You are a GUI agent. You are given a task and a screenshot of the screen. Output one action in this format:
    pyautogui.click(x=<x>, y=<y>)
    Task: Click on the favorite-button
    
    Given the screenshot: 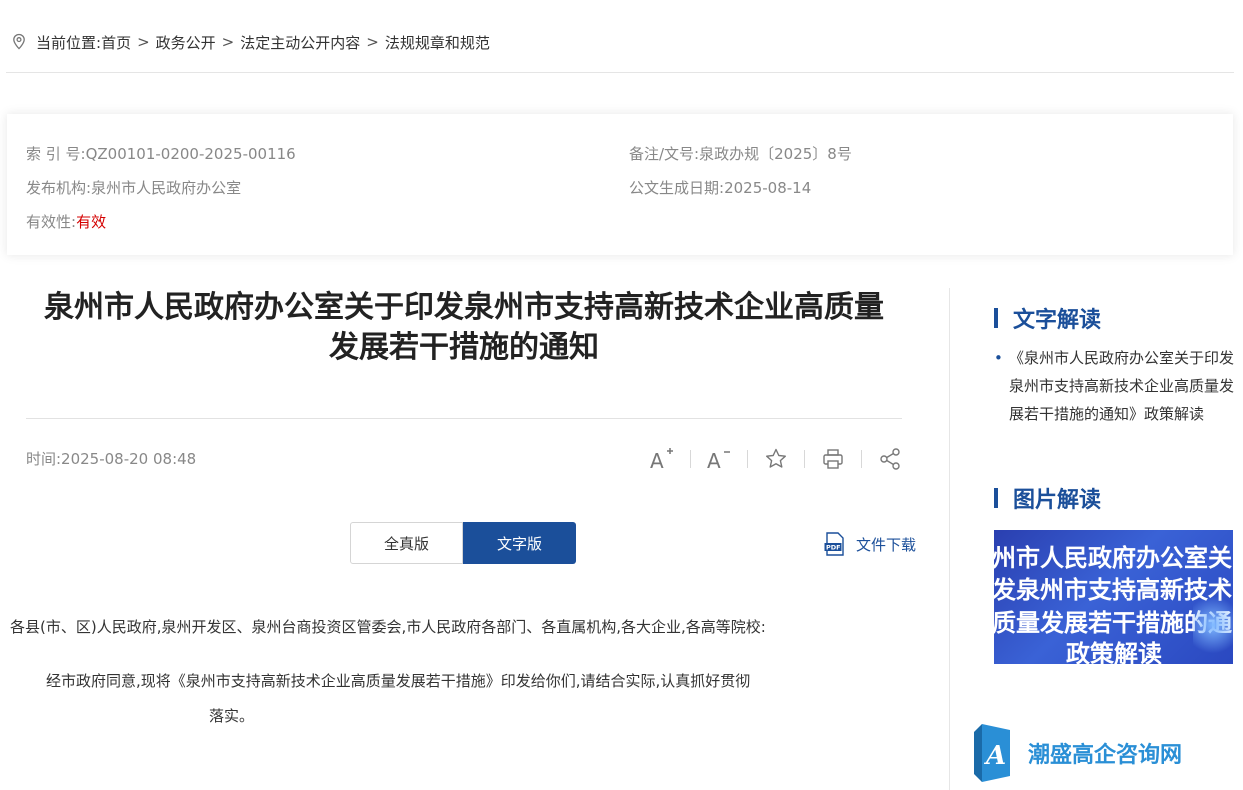 What is the action you would take?
    pyautogui.click(x=776, y=459)
    